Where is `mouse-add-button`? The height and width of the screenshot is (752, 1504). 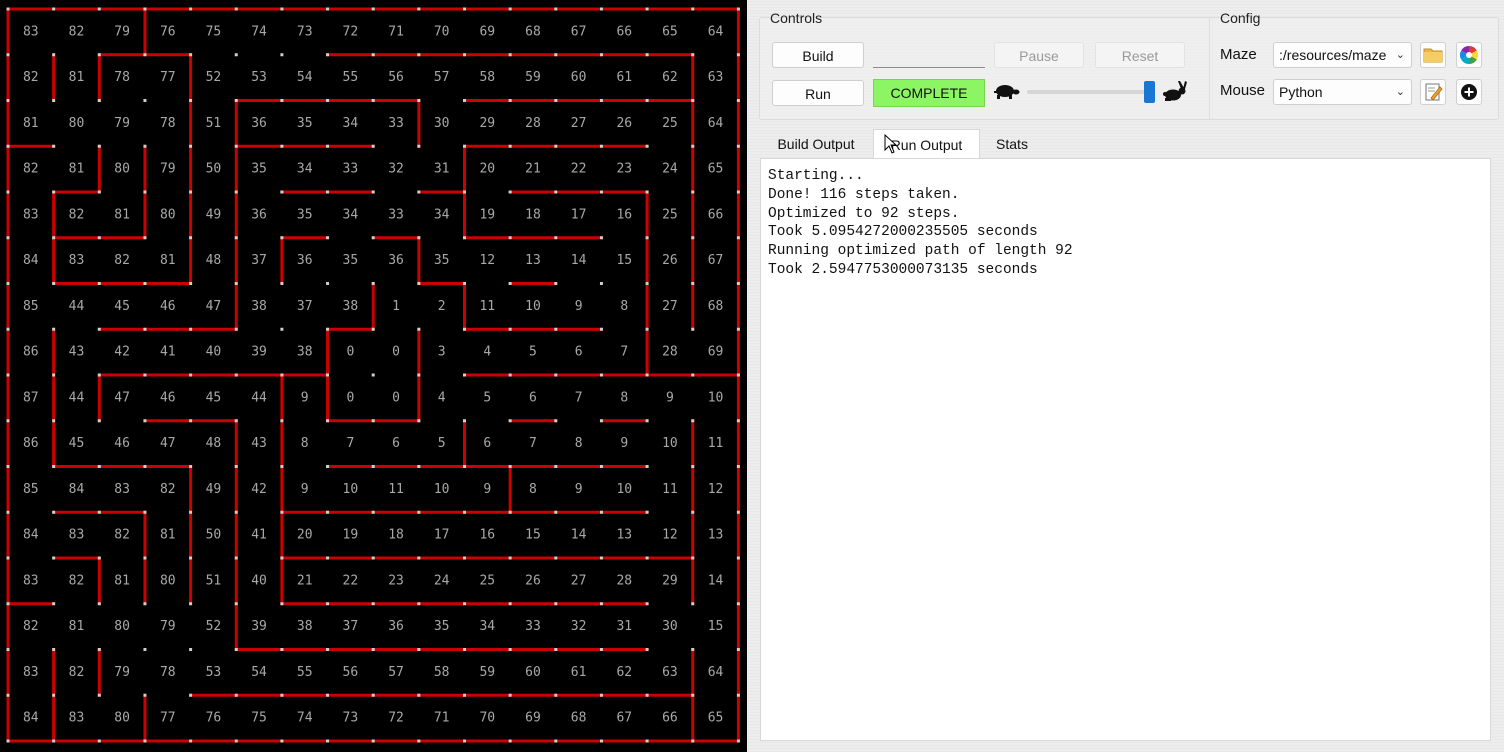
mouse-add-button is located at coordinates (1469, 92).